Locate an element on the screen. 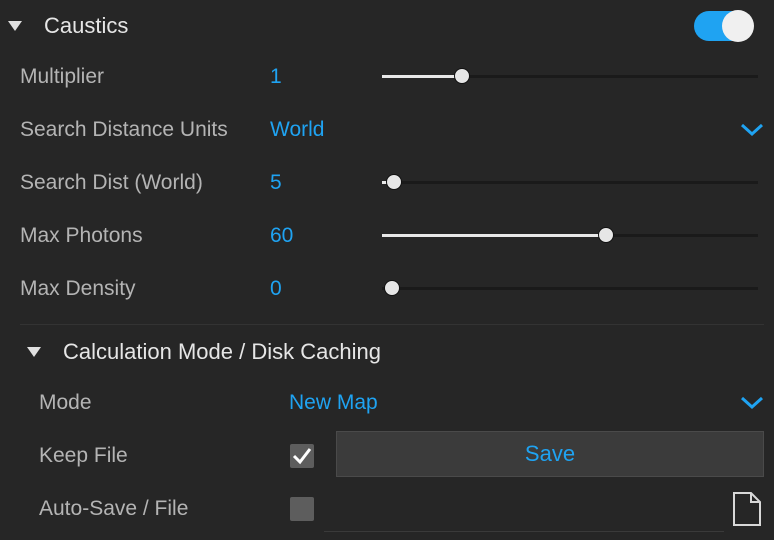 The width and height of the screenshot is (774, 540). search-units-value: World is located at coordinates (297, 130).